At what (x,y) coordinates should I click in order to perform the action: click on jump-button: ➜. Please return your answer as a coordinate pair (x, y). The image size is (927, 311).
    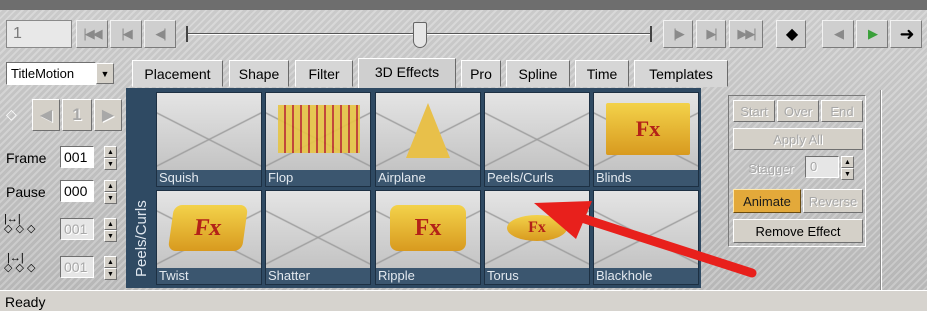
    Looking at the image, I should click on (906, 34).